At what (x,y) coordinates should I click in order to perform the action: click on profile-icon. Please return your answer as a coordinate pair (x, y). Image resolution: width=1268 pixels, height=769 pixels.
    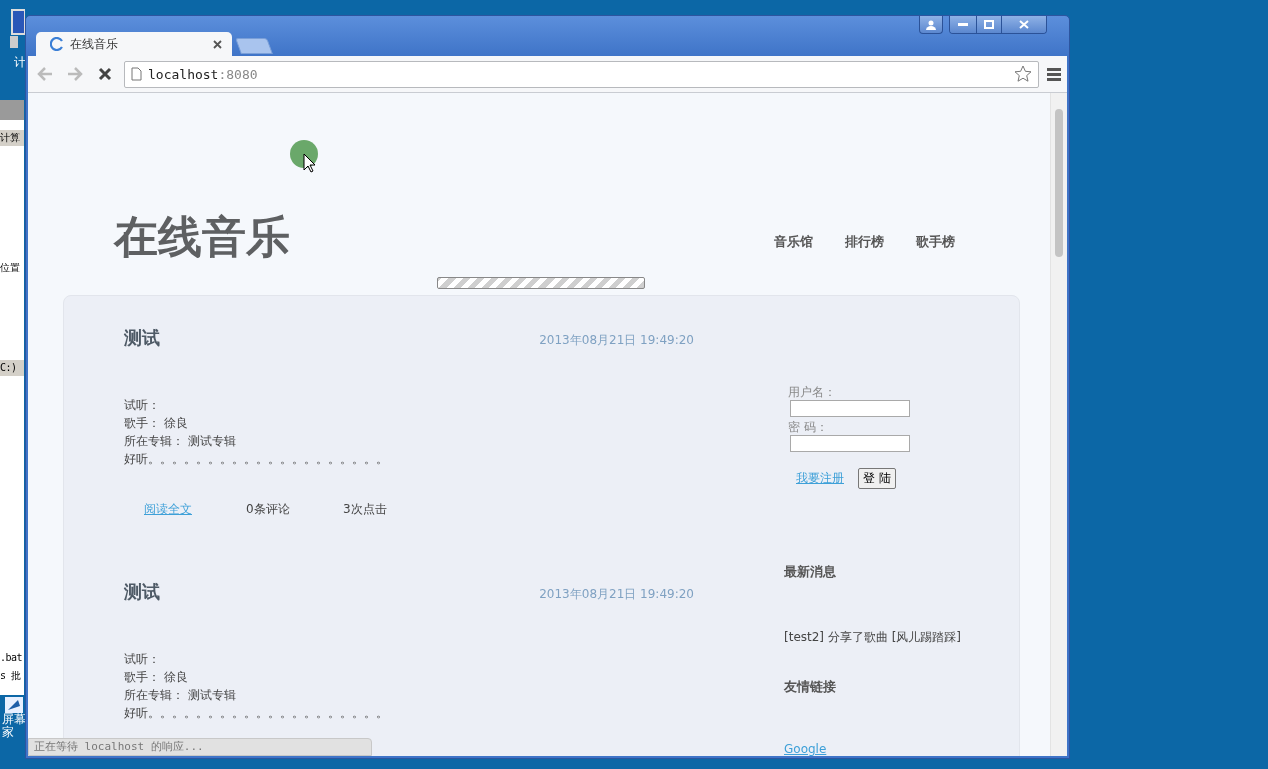
    Looking at the image, I should click on (931, 24).